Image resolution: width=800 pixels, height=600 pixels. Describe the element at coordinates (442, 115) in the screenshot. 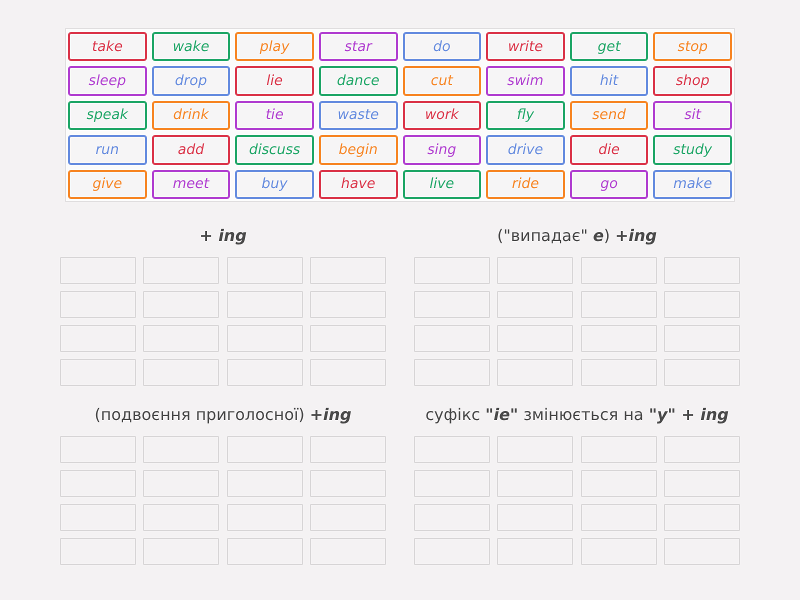

I see `word-tile: work` at that location.